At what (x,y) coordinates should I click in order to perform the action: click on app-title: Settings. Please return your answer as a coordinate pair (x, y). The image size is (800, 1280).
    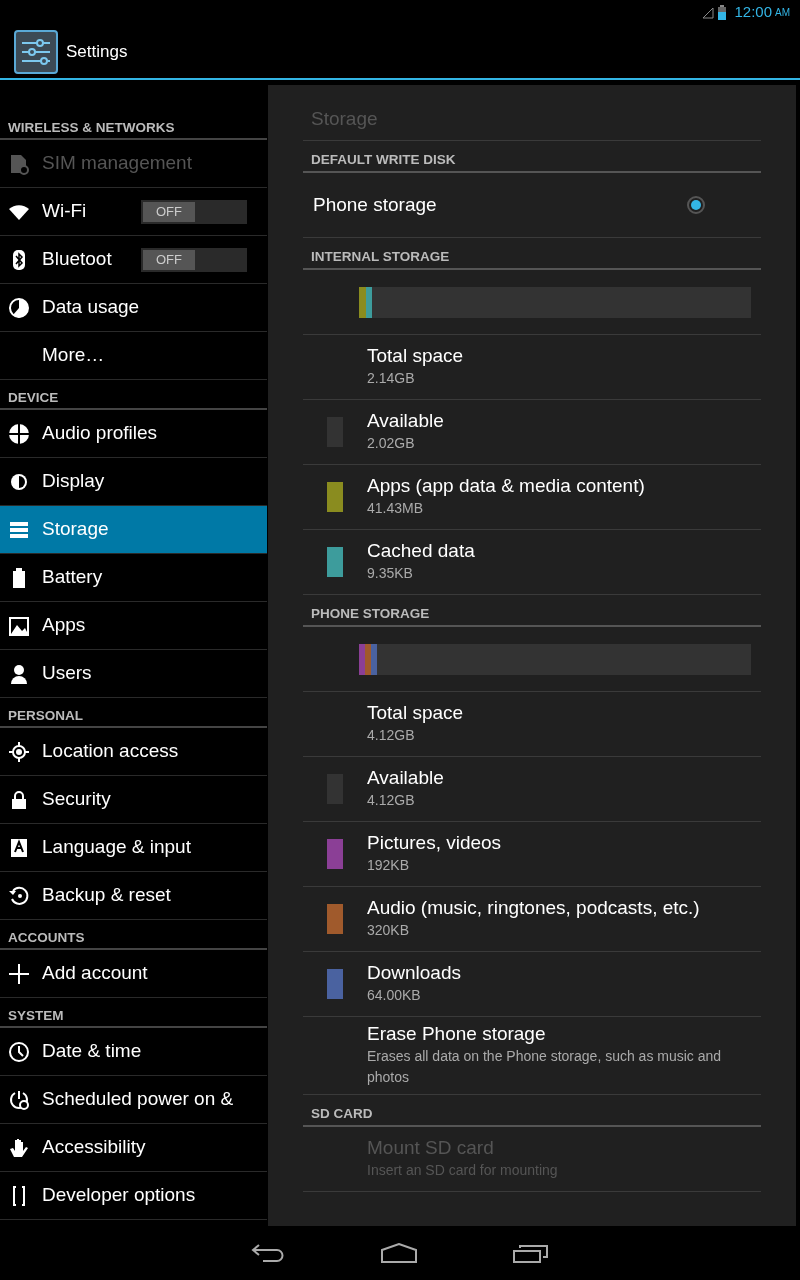
    Looking at the image, I should click on (97, 51).